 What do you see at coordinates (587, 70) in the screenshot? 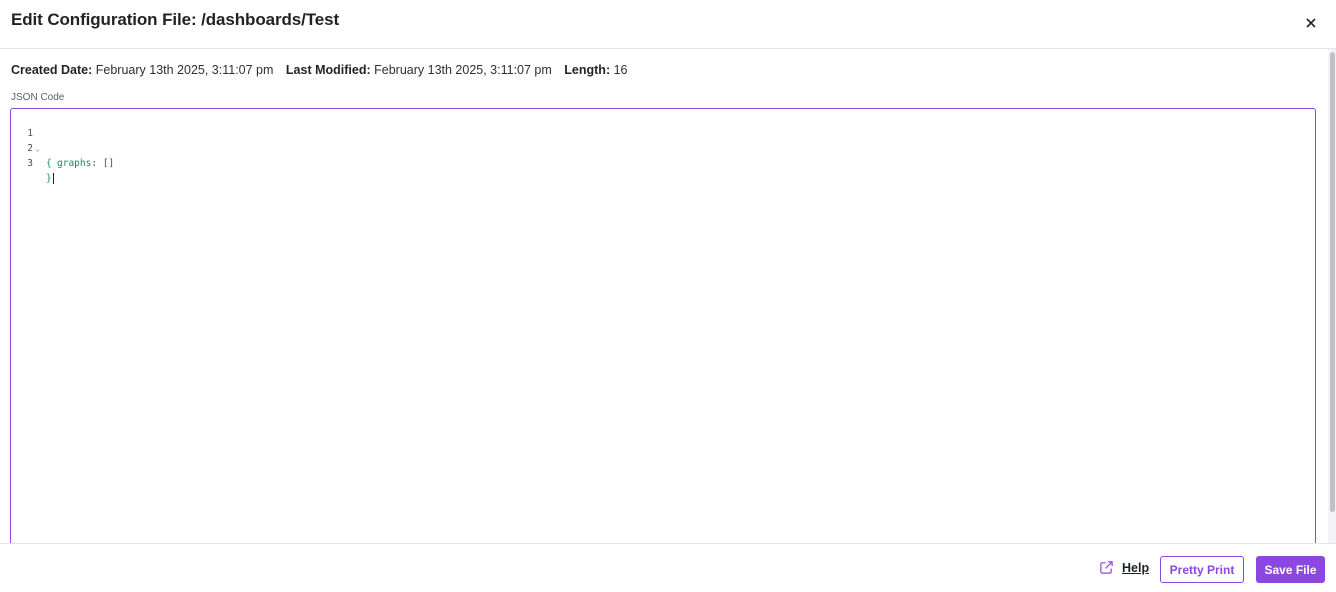
I see `file-length-label: Length:` at bounding box center [587, 70].